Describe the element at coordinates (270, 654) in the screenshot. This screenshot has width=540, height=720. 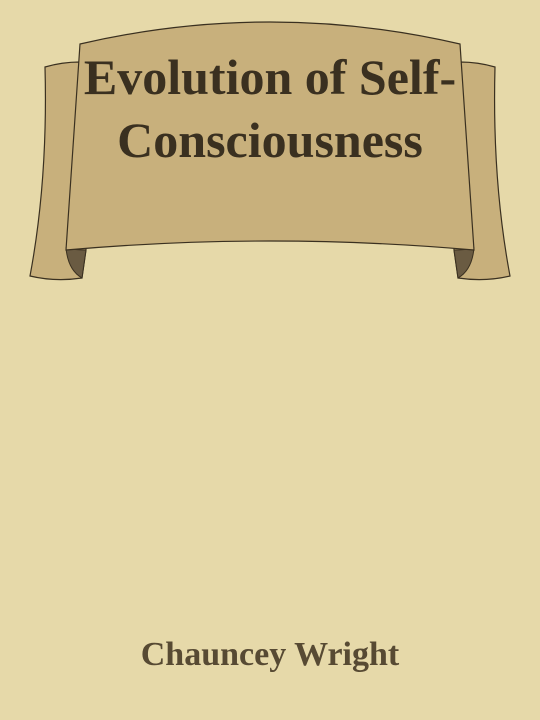
I see `book-author: Chauncey Wright` at that location.